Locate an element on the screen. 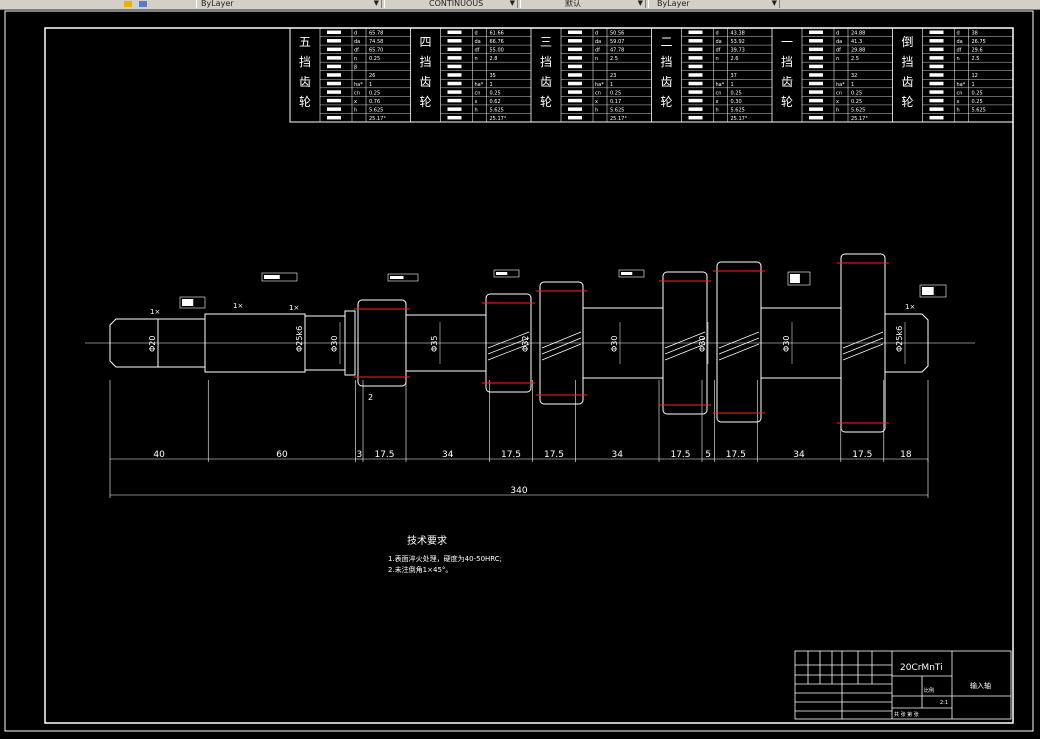 This screenshot has height=739, width=1040. layer-state-icon is located at coordinates (128, 4).